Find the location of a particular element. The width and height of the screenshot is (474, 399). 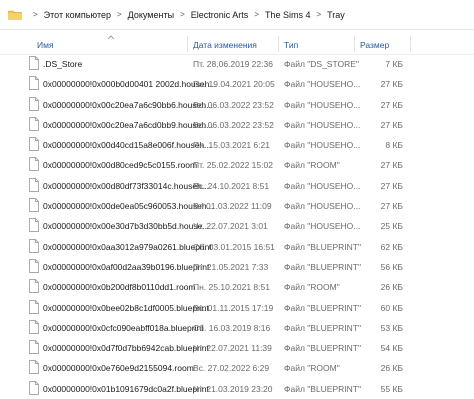

column-header-size: Размер is located at coordinates (374, 45).